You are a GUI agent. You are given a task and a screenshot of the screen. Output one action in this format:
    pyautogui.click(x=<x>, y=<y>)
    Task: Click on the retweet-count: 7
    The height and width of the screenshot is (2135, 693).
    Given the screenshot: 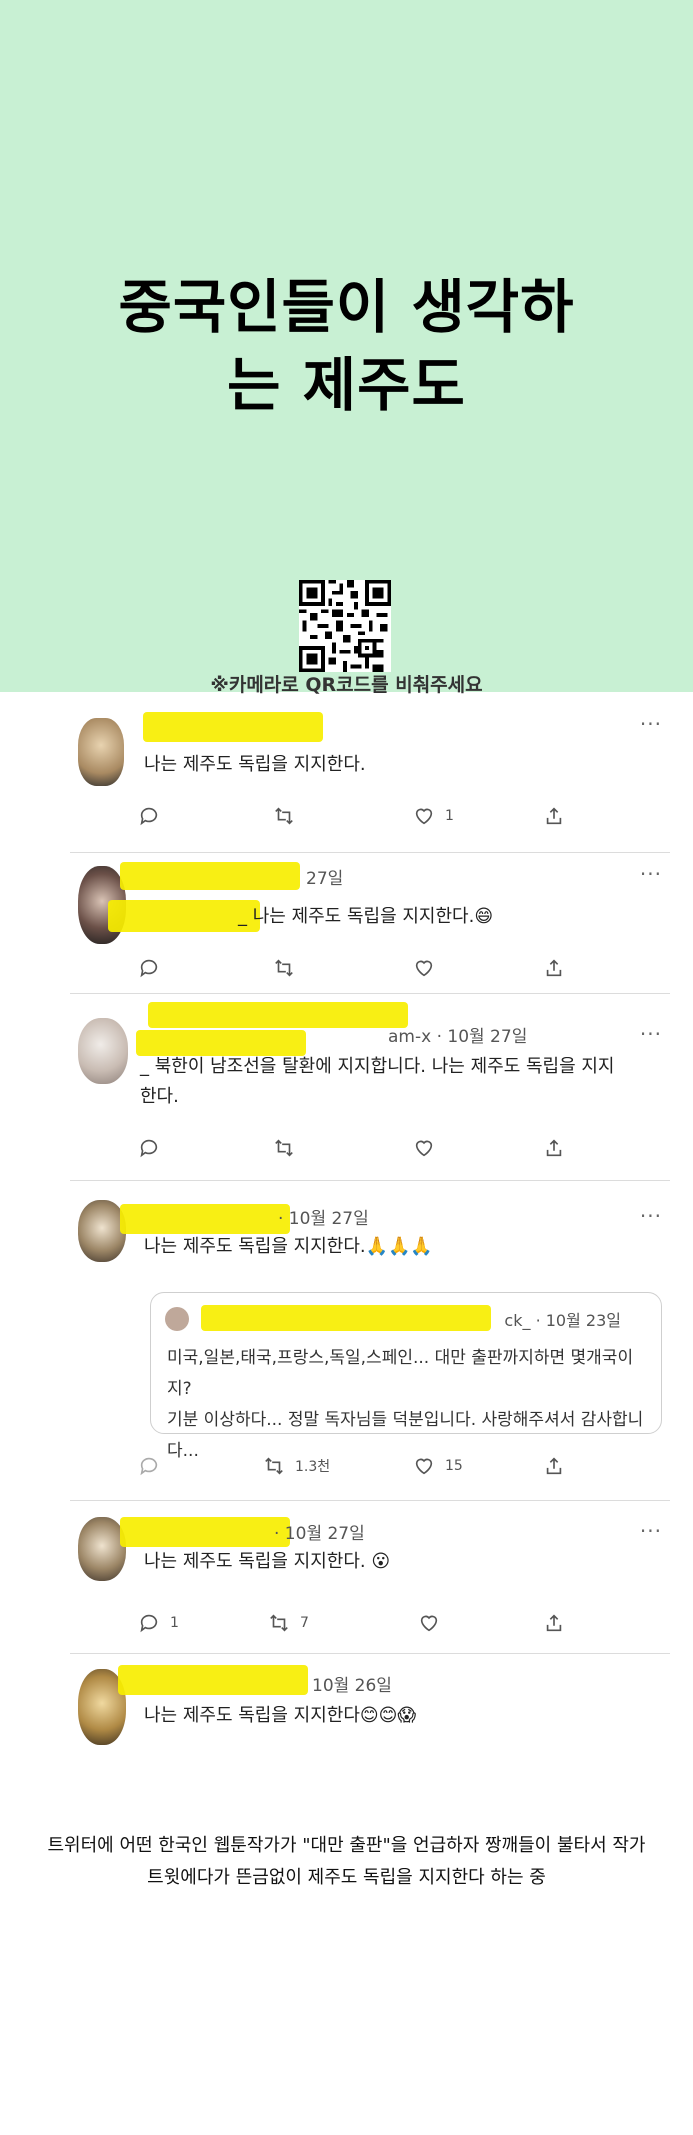 What is the action you would take?
    pyautogui.click(x=304, y=1623)
    